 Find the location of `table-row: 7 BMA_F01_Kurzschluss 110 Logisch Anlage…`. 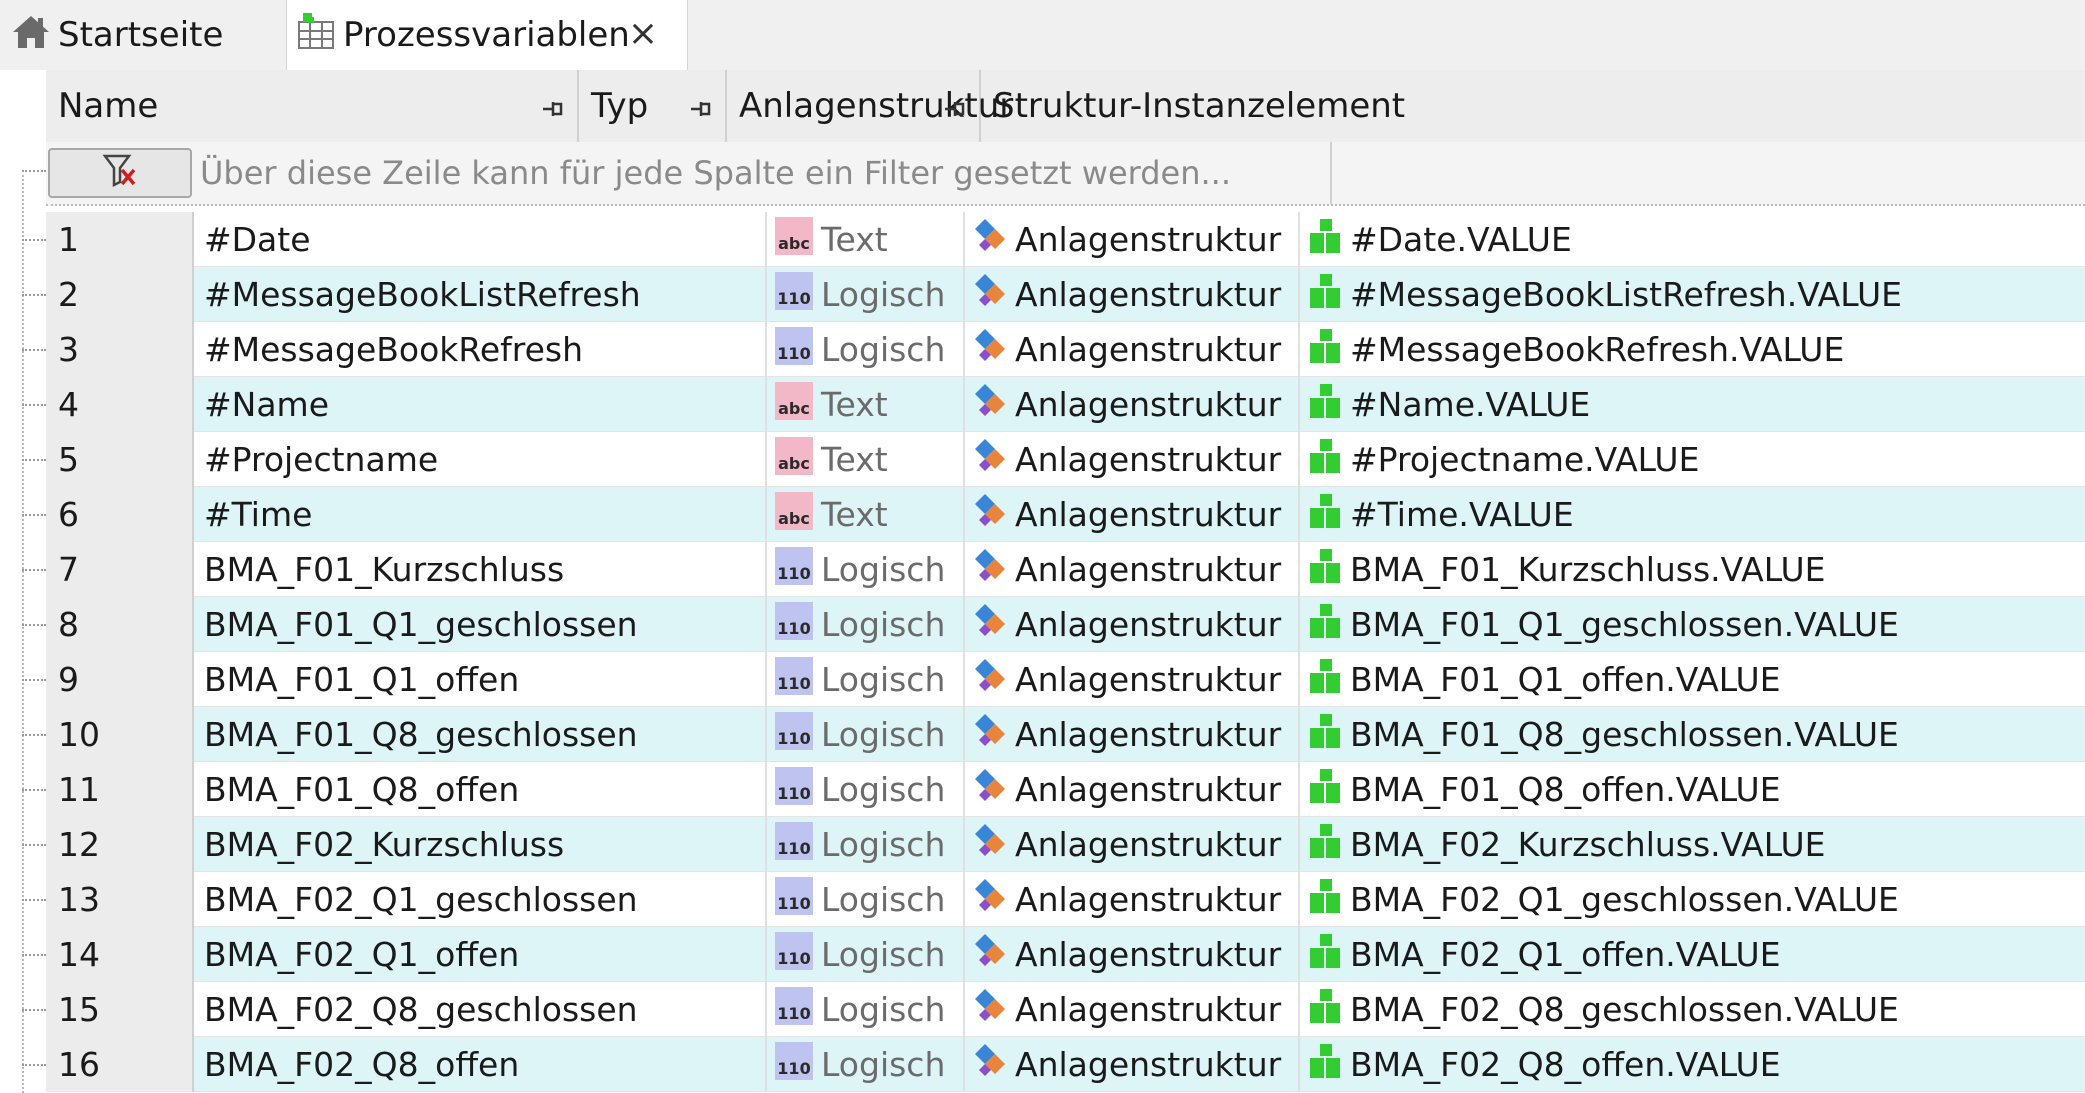

table-row: 7 BMA_F01_Kurzschluss 110 Logisch Anlage… is located at coordinates (1065, 569).